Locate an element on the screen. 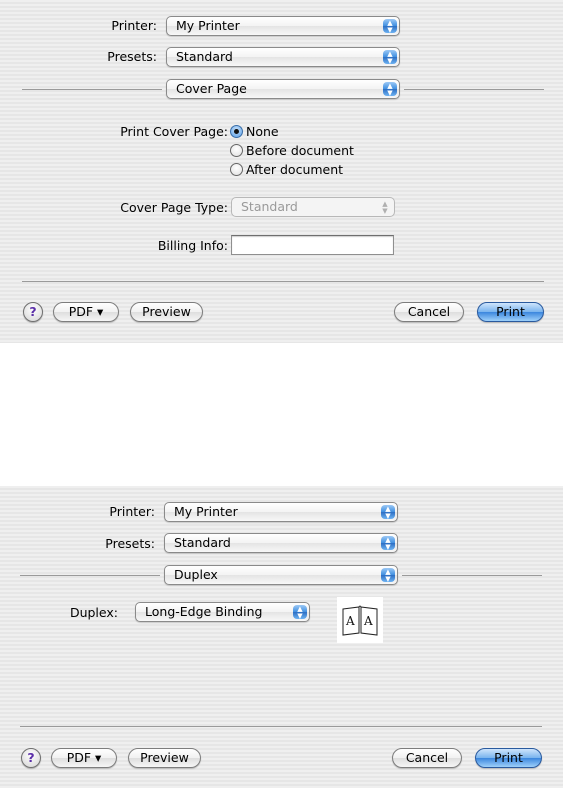 This screenshot has height=788, width=563. radio-after-document: After document is located at coordinates (305, 170).